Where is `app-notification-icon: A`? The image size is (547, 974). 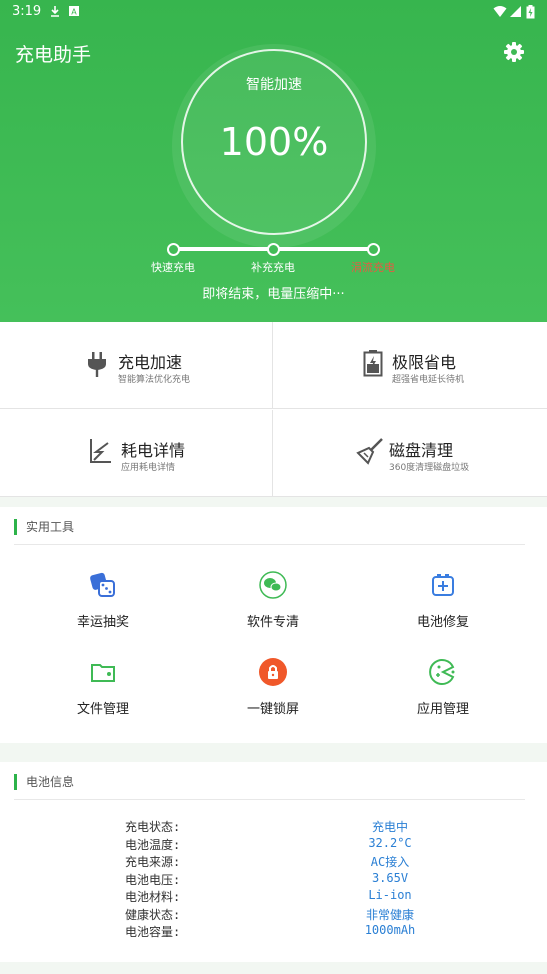 app-notification-icon: A is located at coordinates (74, 11).